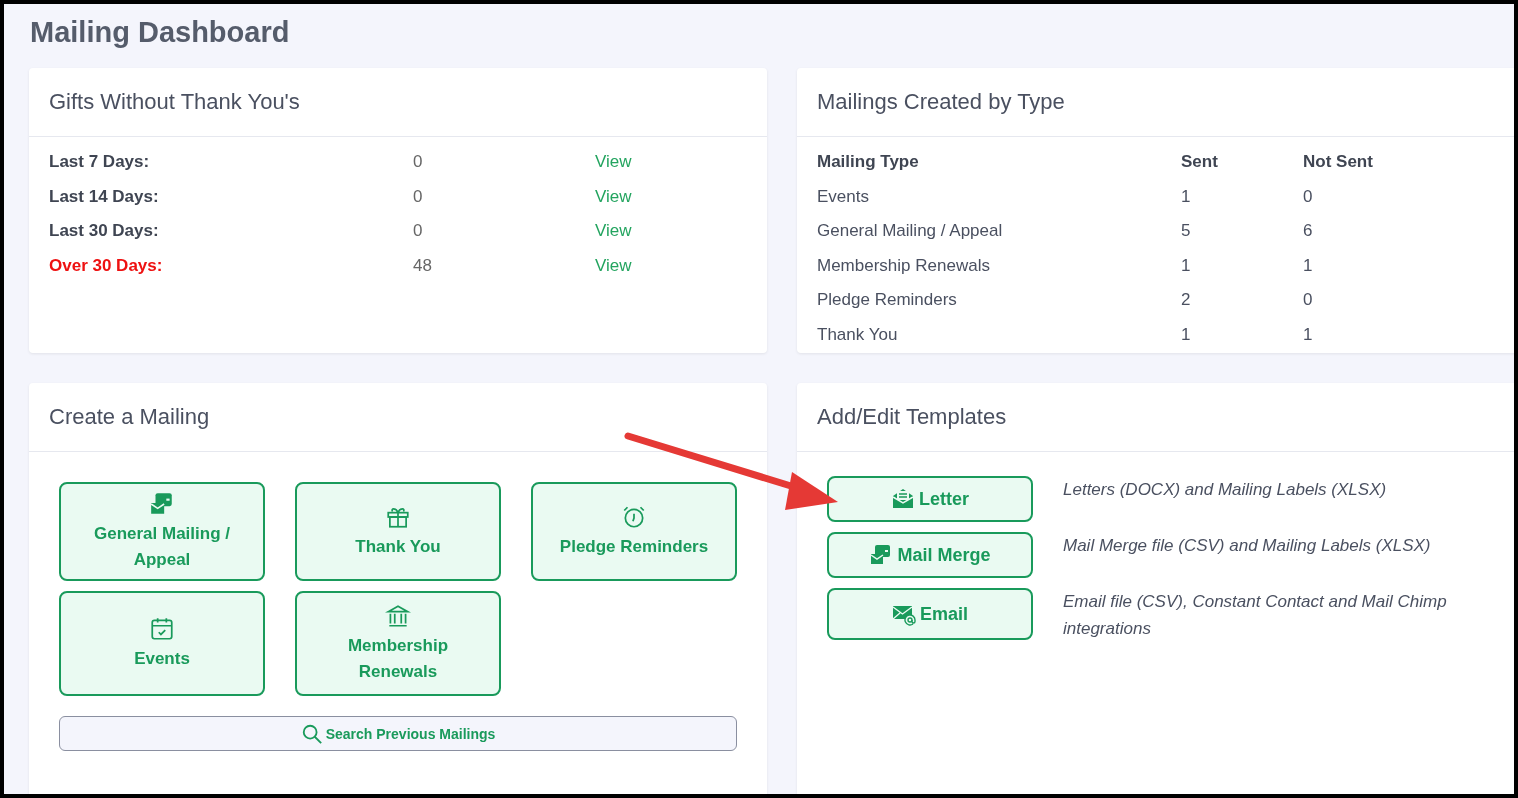 The image size is (1518, 798). Describe the element at coordinates (1186, 300) in the screenshot. I see `table-cell-text: 2` at that location.